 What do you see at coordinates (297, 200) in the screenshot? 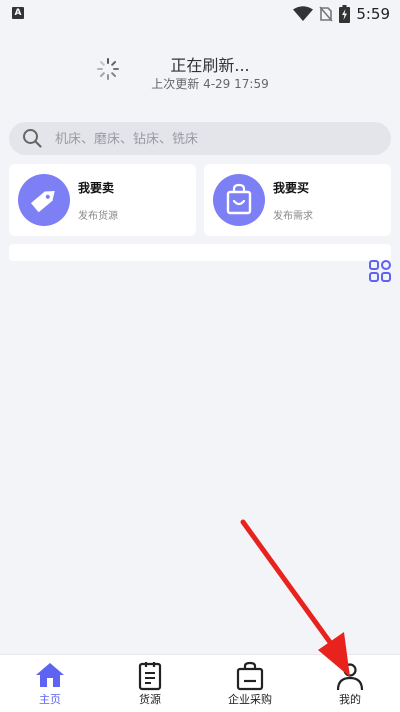
I see `buy-card: 我要买 发布需求` at bounding box center [297, 200].